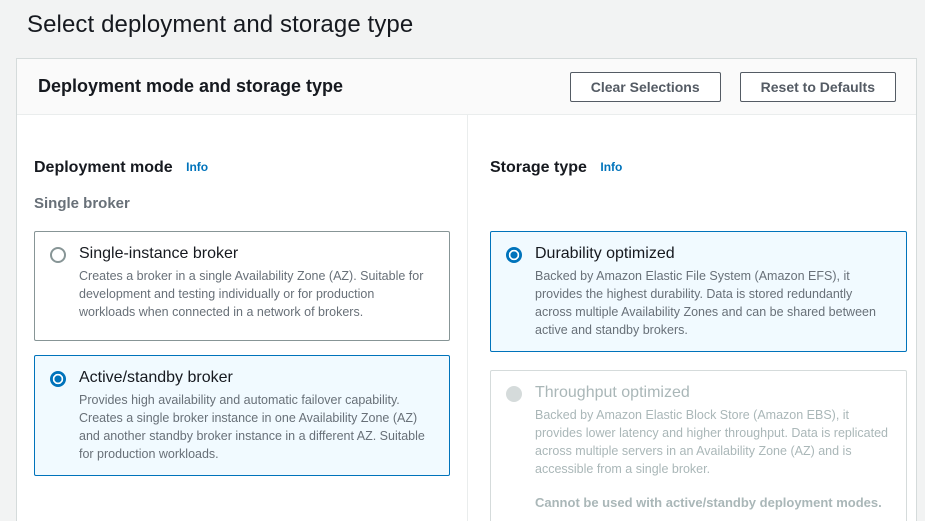  Describe the element at coordinates (732, 86) in the screenshot. I see `panel-actions: Clear Selections Reset to Defaults` at that location.